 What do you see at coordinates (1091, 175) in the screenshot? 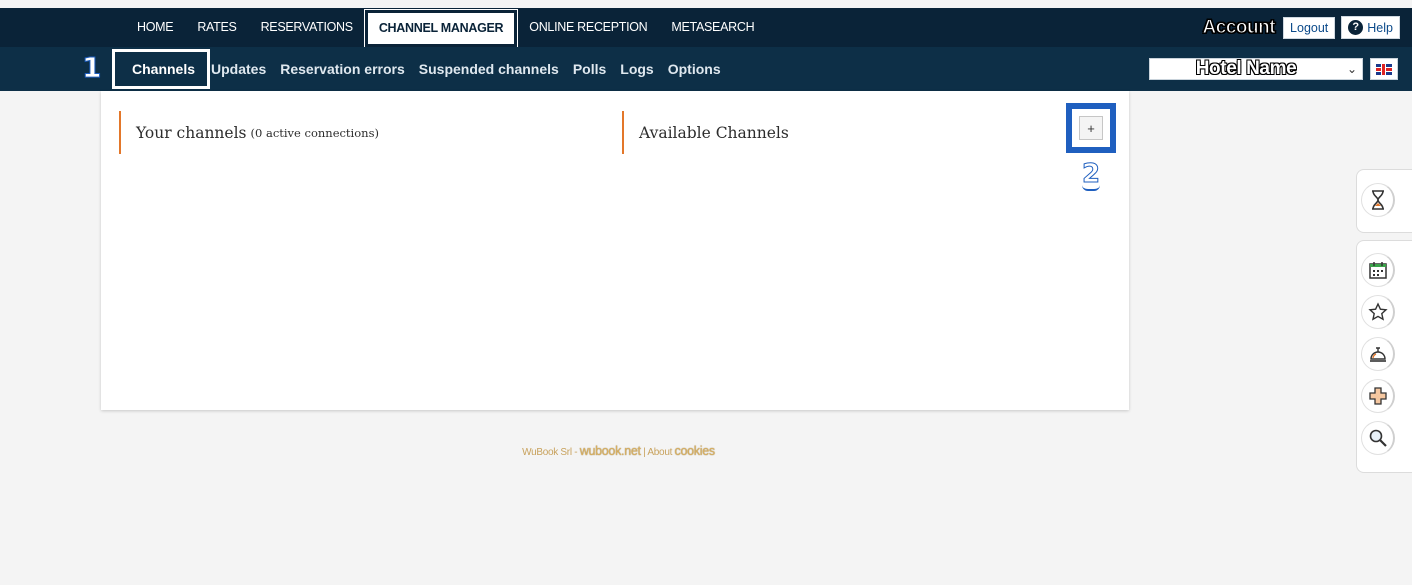
I see `step-marker-2: 2` at bounding box center [1091, 175].